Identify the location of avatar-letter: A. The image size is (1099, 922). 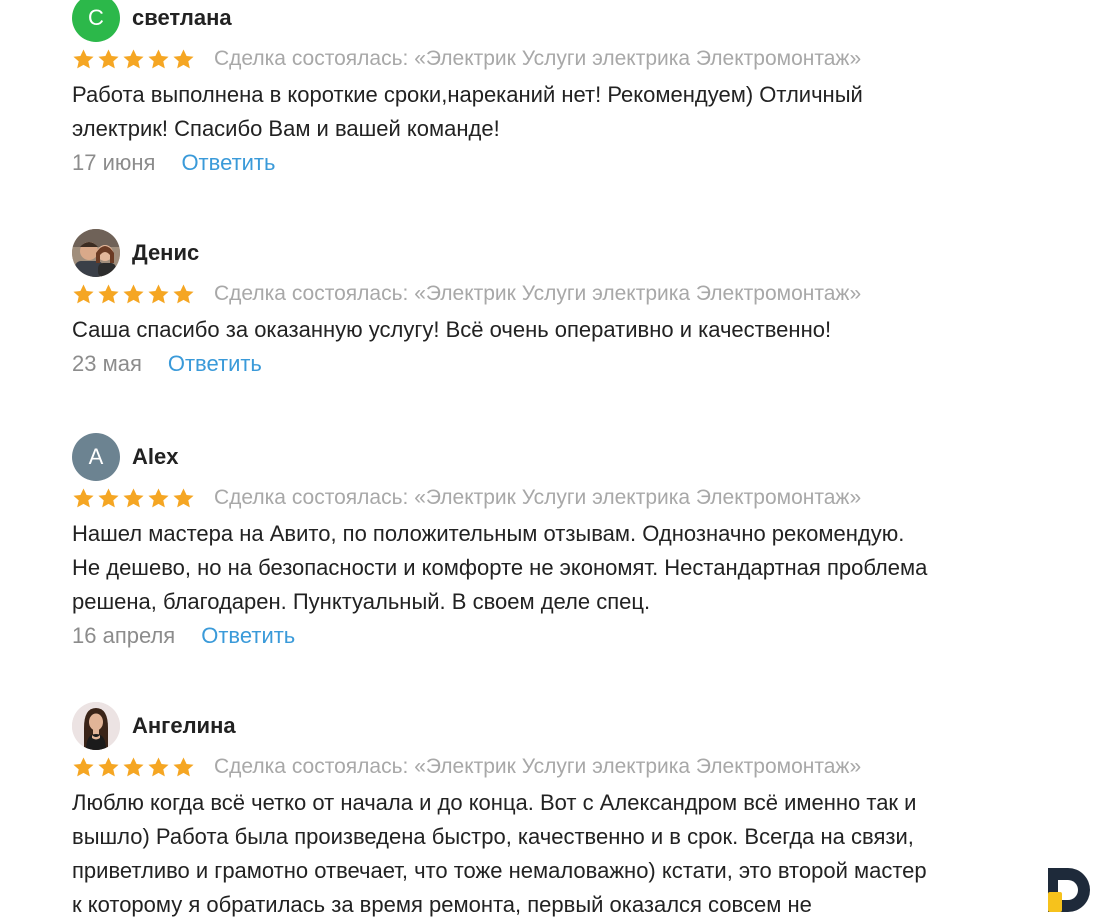
(96, 456).